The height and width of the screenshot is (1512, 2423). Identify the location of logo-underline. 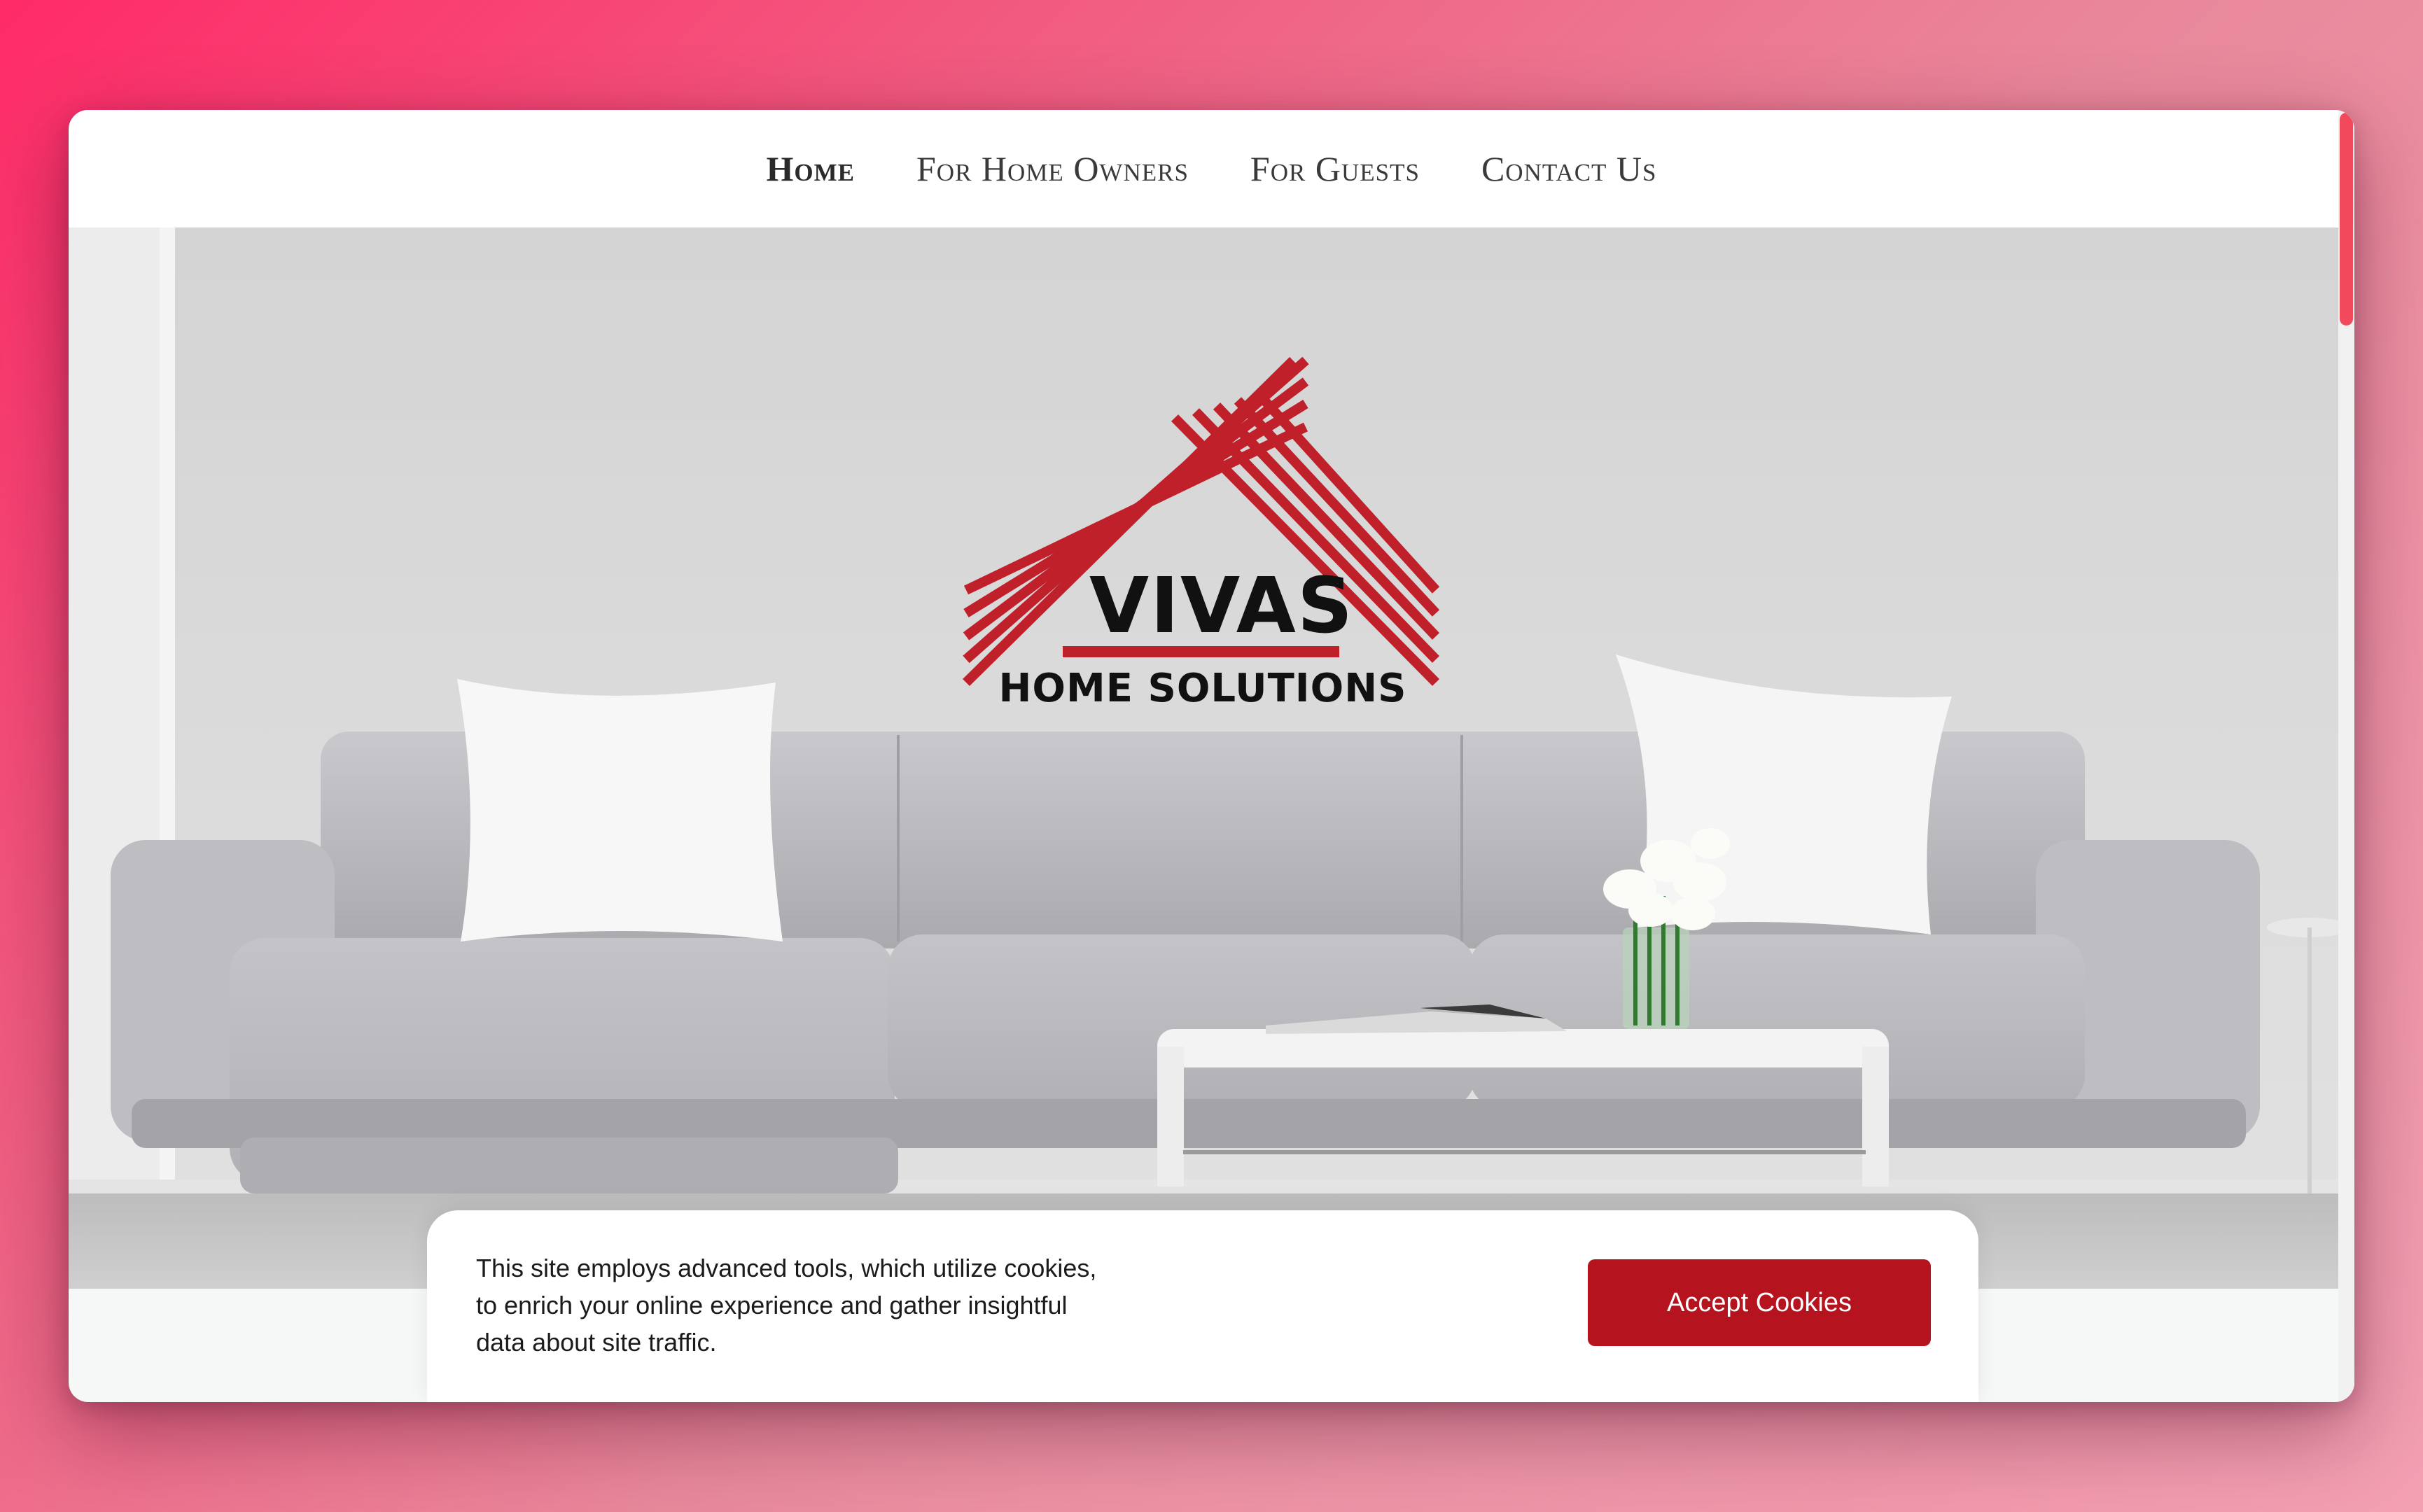
(1201, 651).